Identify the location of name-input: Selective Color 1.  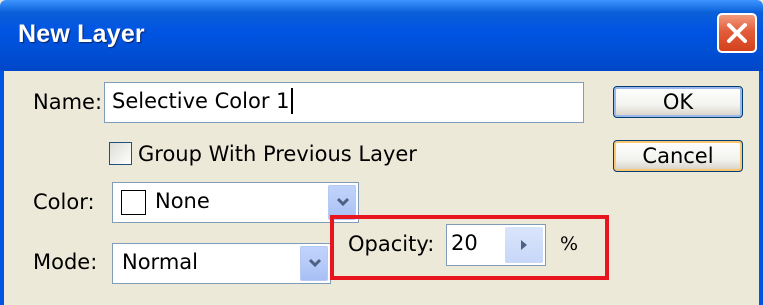
(344, 102).